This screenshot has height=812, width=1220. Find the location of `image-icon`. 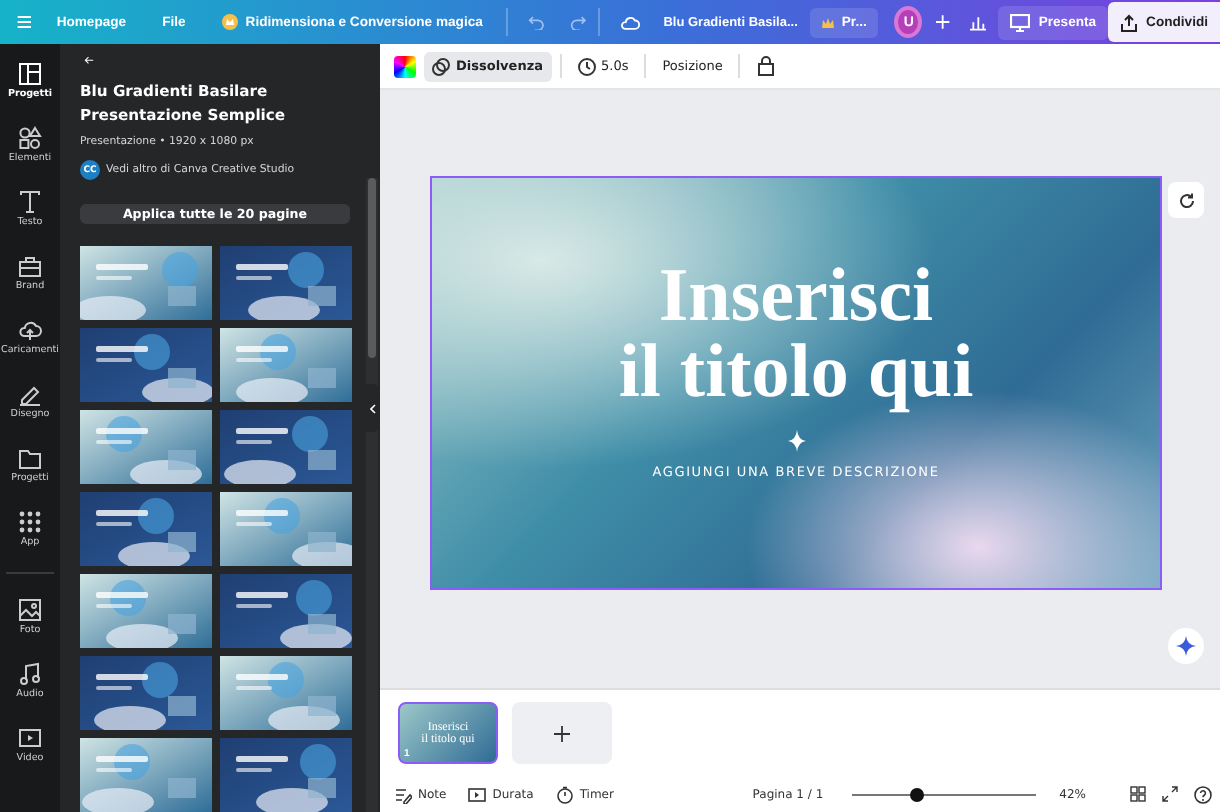

image-icon is located at coordinates (30, 610).